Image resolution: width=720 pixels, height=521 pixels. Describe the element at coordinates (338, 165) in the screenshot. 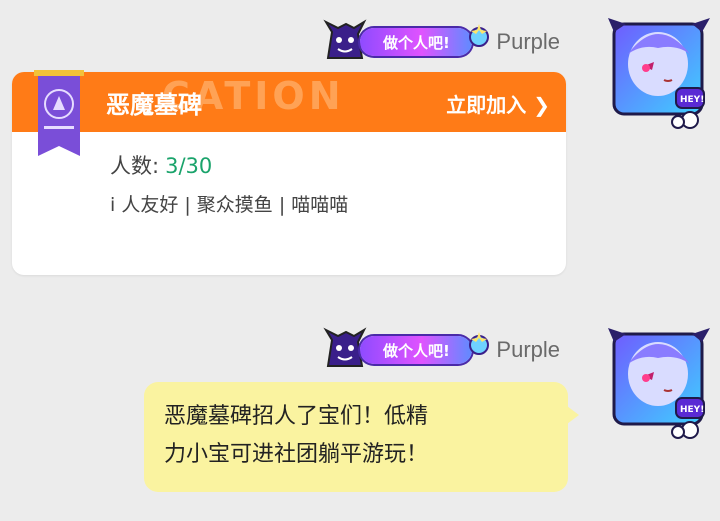

I see `member-count: 人数: 3/30` at that location.